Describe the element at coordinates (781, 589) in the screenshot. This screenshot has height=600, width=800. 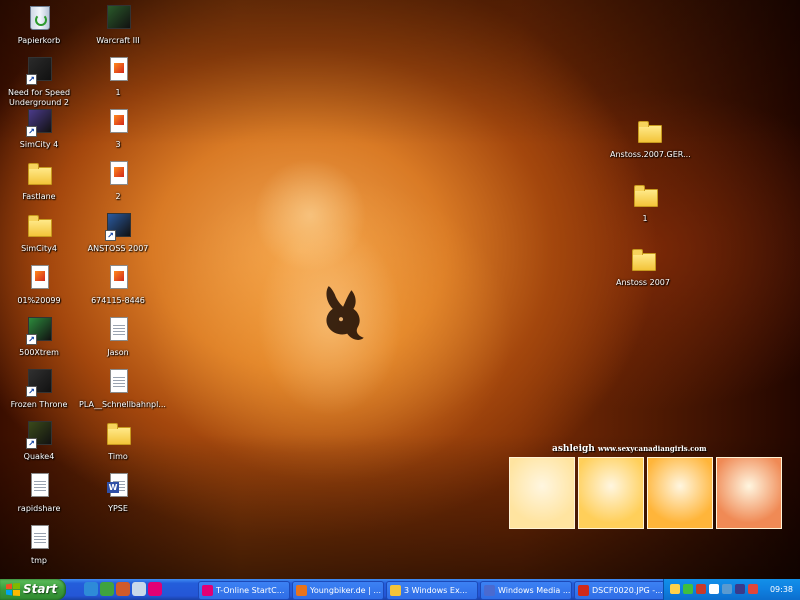
I see `clock: 09:38` at that location.